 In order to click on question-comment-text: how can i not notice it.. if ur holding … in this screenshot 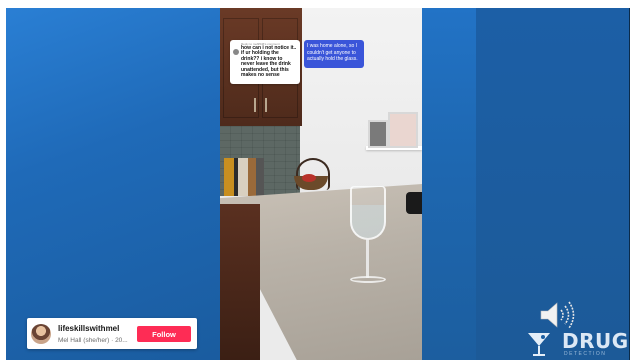, I will do `click(269, 62)`.